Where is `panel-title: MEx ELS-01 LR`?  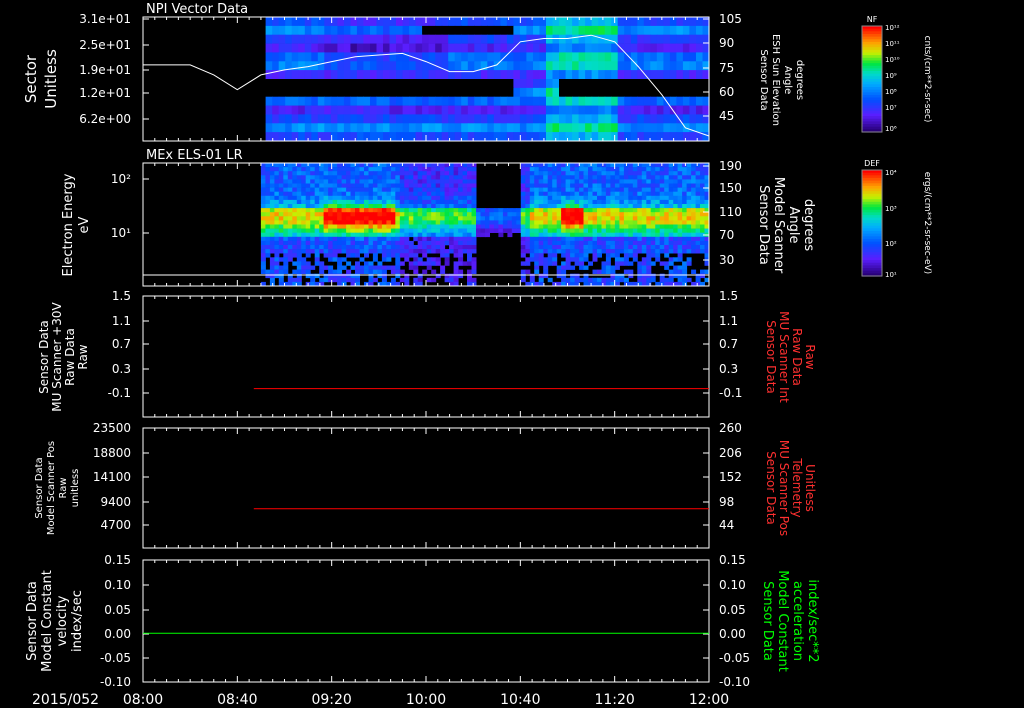 panel-title: MEx ELS-01 LR is located at coordinates (194, 155).